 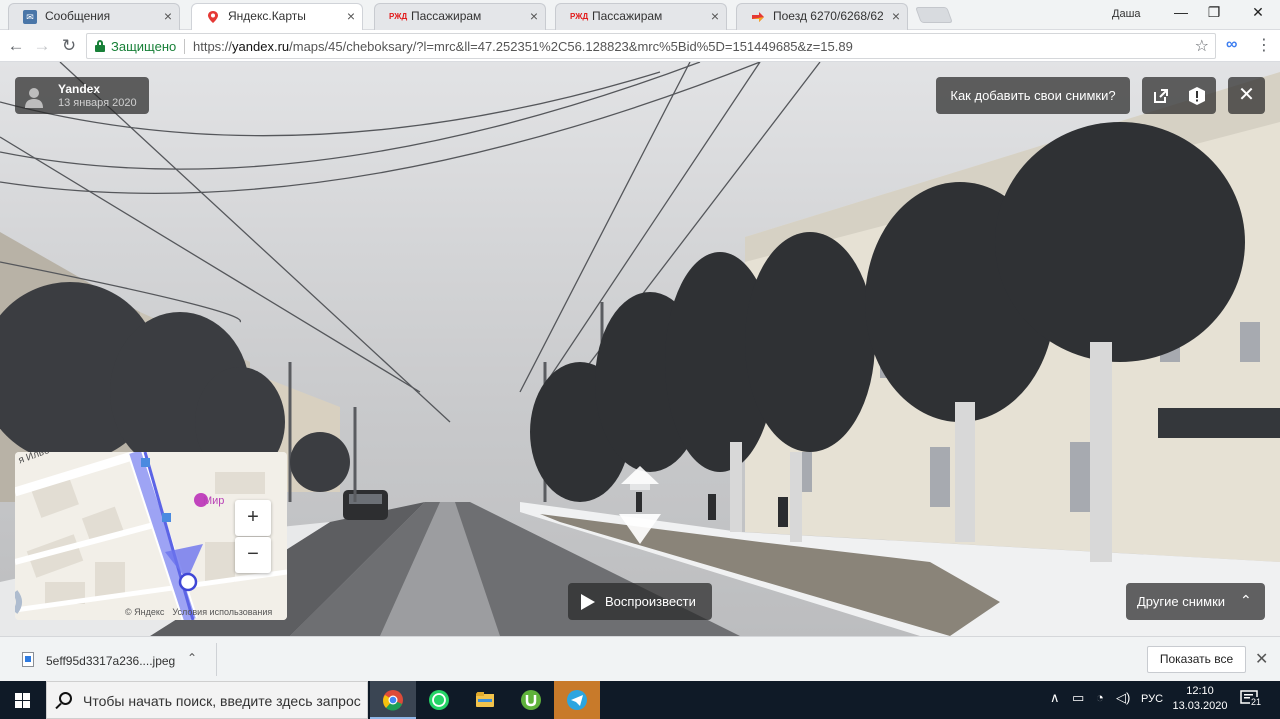 What do you see at coordinates (261, 46) in the screenshot?
I see `url-host: yandex.ru` at bounding box center [261, 46].